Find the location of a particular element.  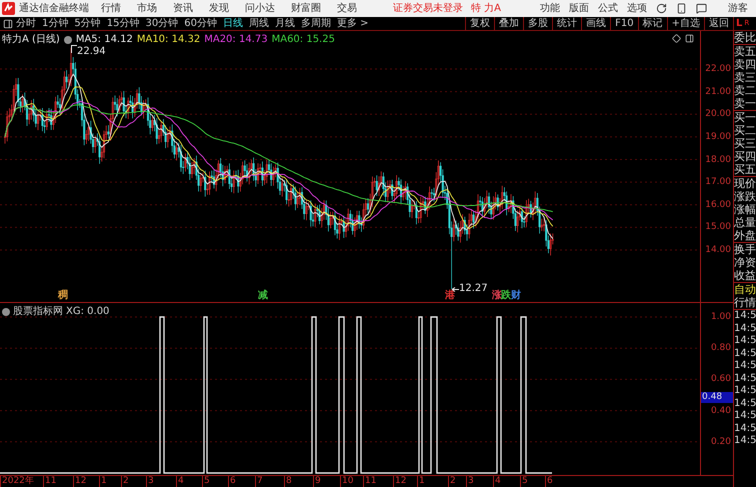

phone-icon is located at coordinates (681, 8).